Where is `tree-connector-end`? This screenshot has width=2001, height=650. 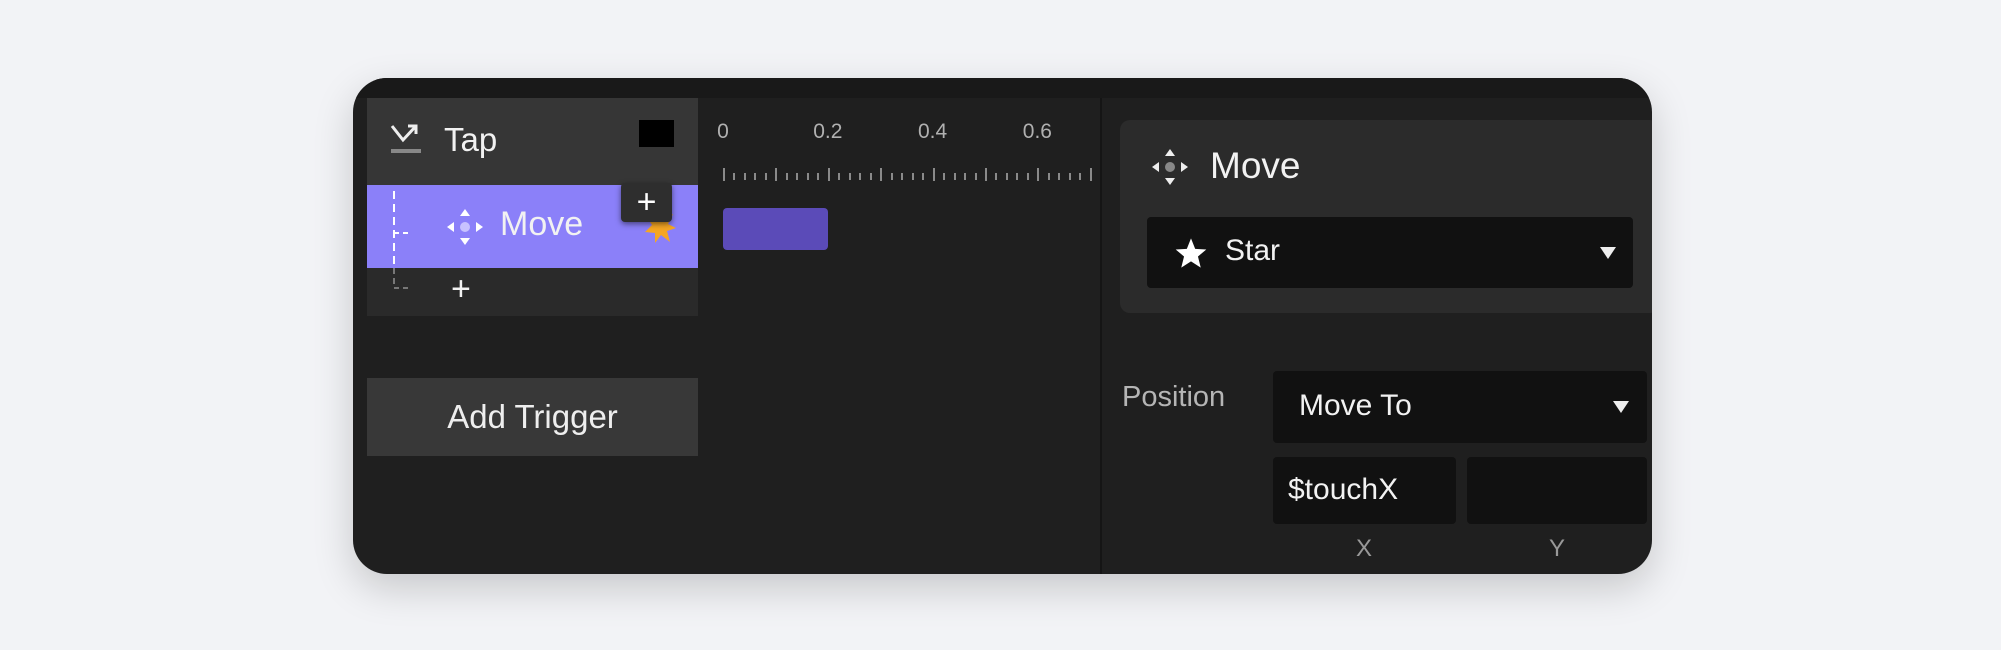
tree-connector-end is located at coordinates (400, 278).